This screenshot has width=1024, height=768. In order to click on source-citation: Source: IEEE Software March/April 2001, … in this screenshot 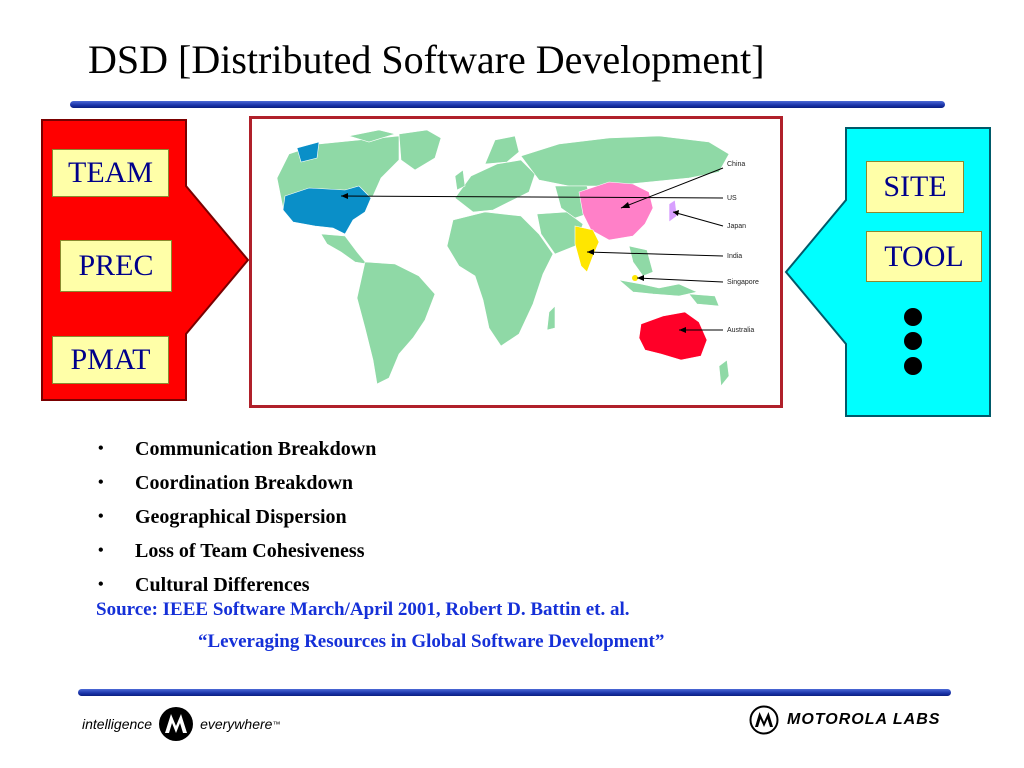, I will do `click(363, 609)`.